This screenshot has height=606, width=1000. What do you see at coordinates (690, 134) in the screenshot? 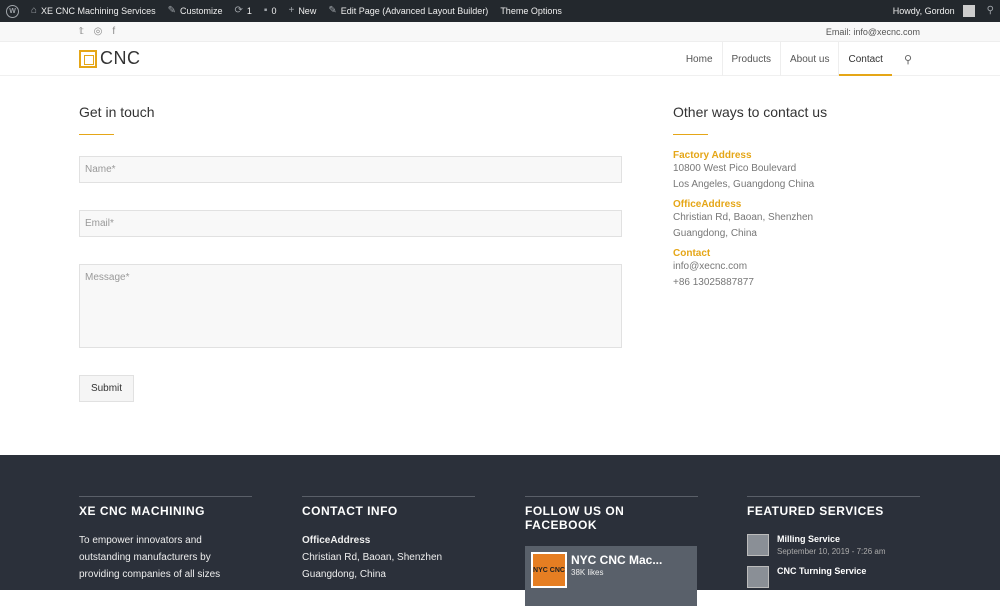
I see `contact-info-divider` at bounding box center [690, 134].